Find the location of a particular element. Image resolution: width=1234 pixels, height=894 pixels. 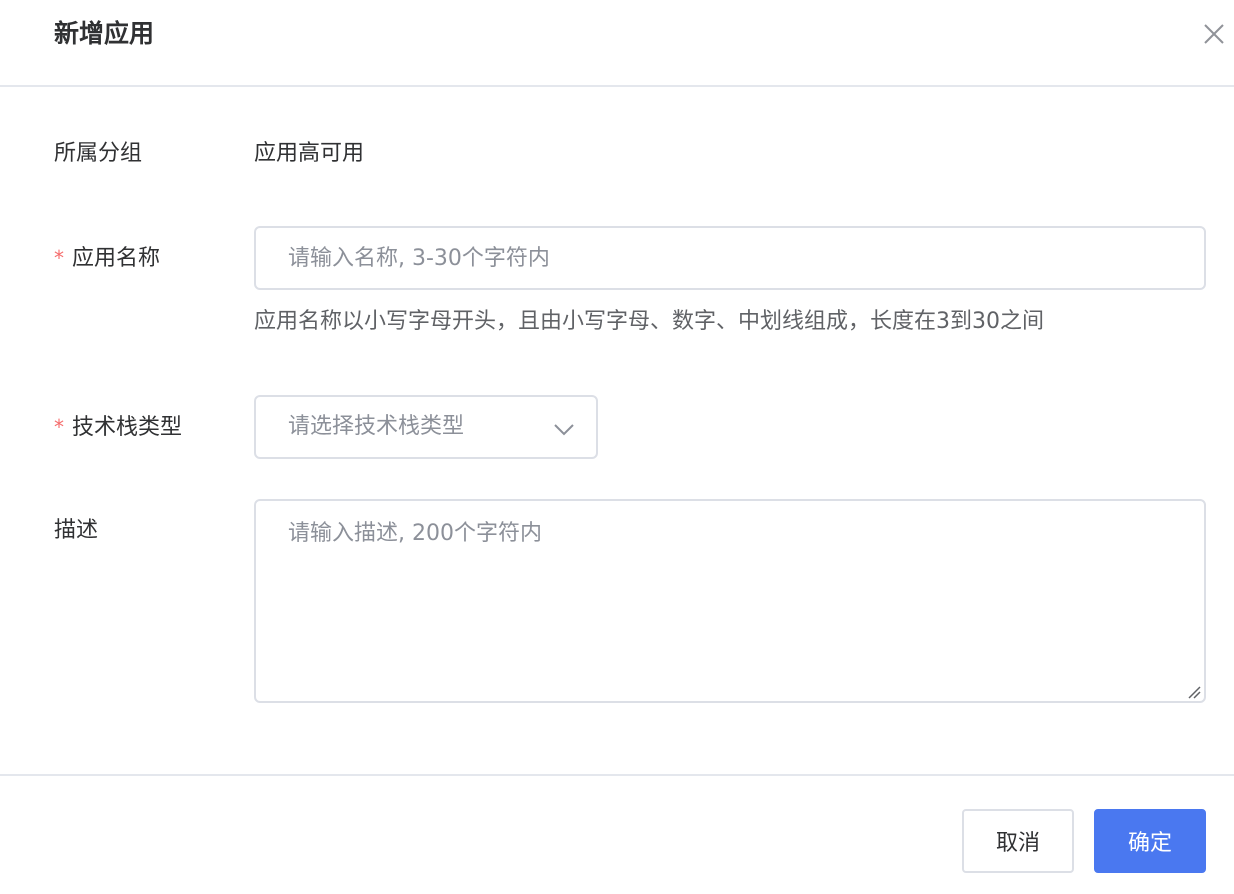

cancel-button: 取消 is located at coordinates (1018, 841).